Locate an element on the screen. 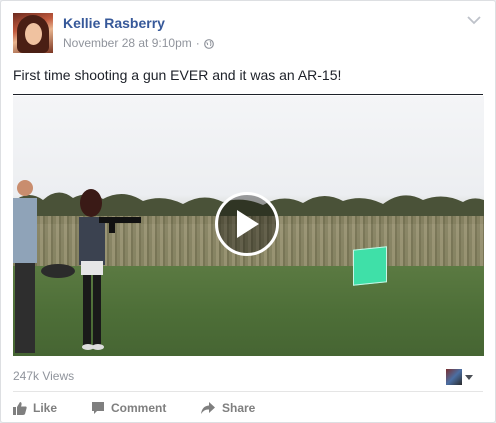  like-label: Like is located at coordinates (45, 408).